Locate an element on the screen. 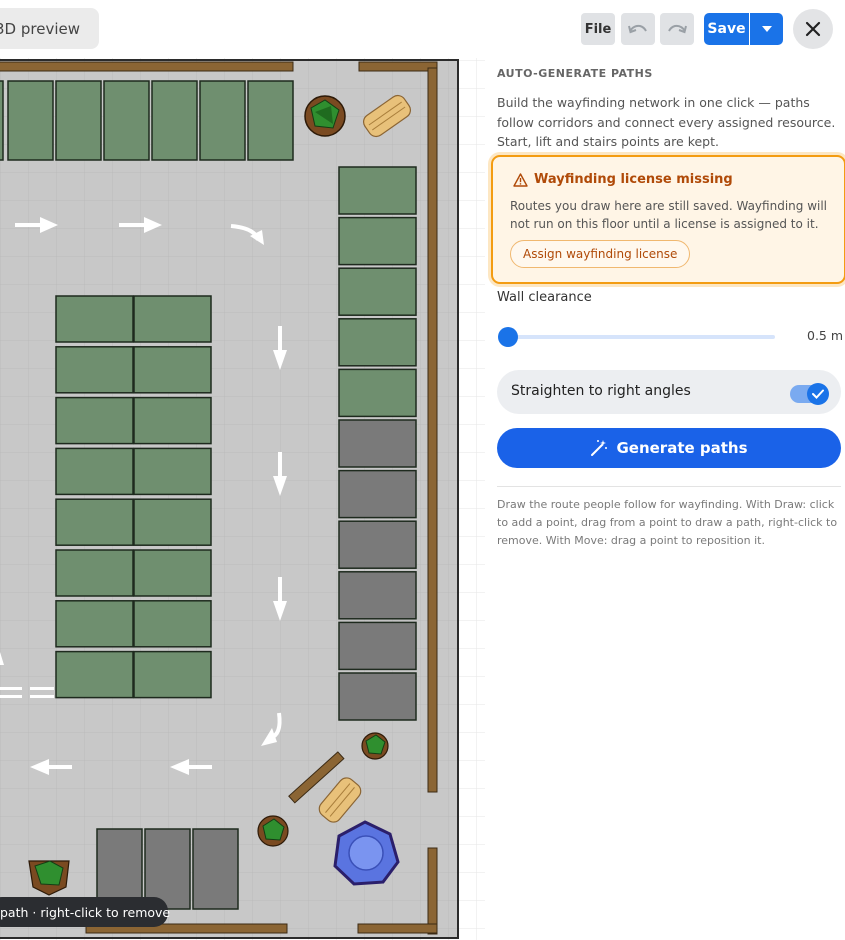 Image resolution: width=845 pixels, height=940 pixels. license-warning-title: Wayfinding license missing is located at coordinates (623, 179).